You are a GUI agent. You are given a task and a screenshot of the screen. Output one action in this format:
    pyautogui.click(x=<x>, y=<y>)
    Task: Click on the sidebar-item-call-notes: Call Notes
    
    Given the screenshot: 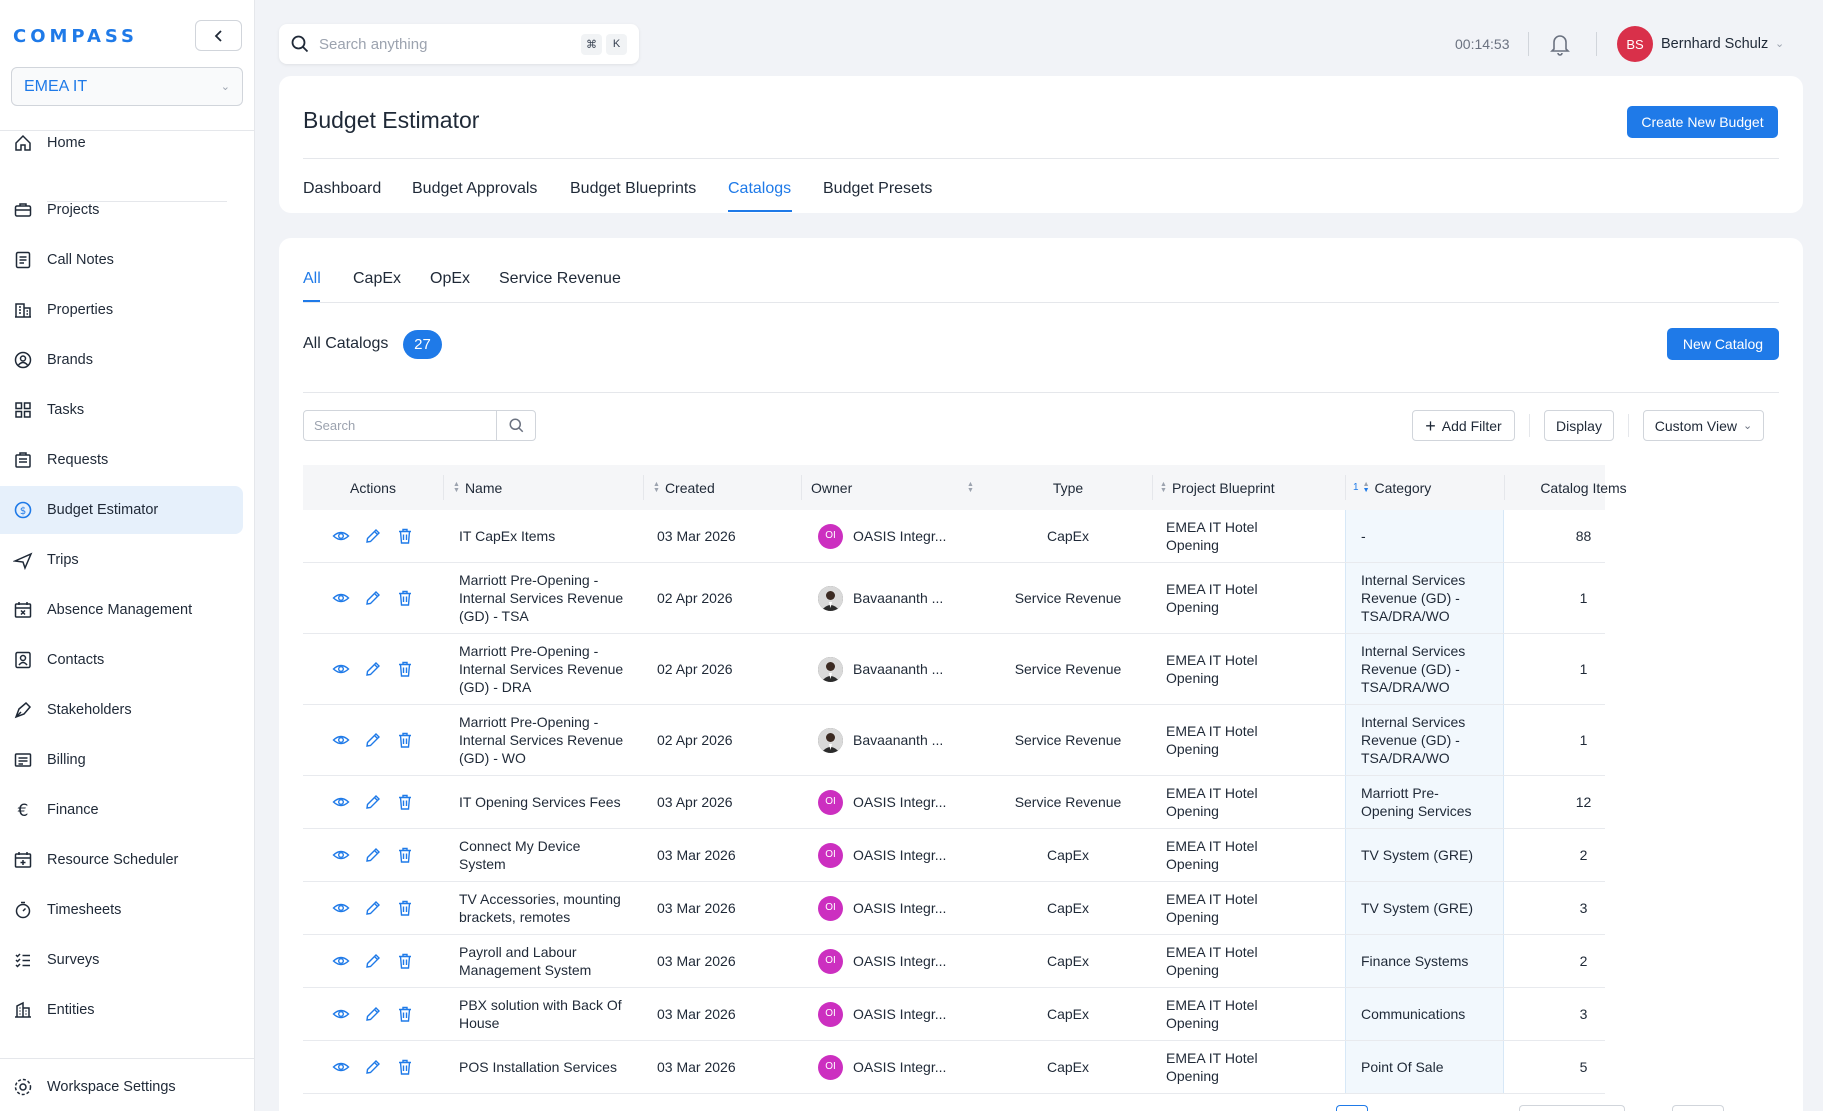 What is the action you would take?
    pyautogui.click(x=121, y=260)
    